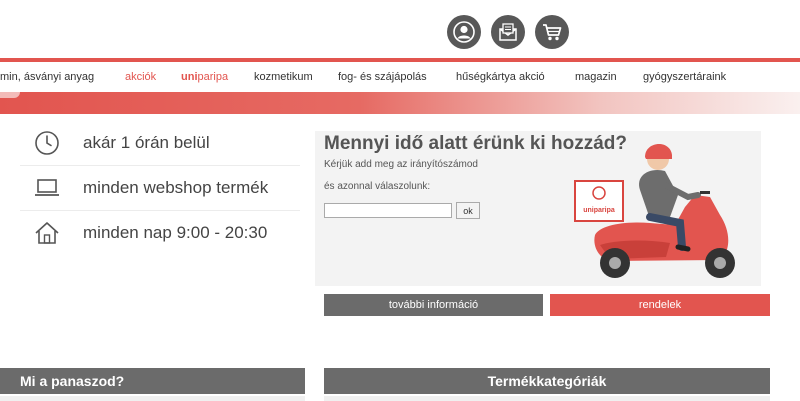 The width and height of the screenshot is (800, 401). Describe the element at coordinates (10, 95) in the screenshot. I see `banner-notch` at that location.